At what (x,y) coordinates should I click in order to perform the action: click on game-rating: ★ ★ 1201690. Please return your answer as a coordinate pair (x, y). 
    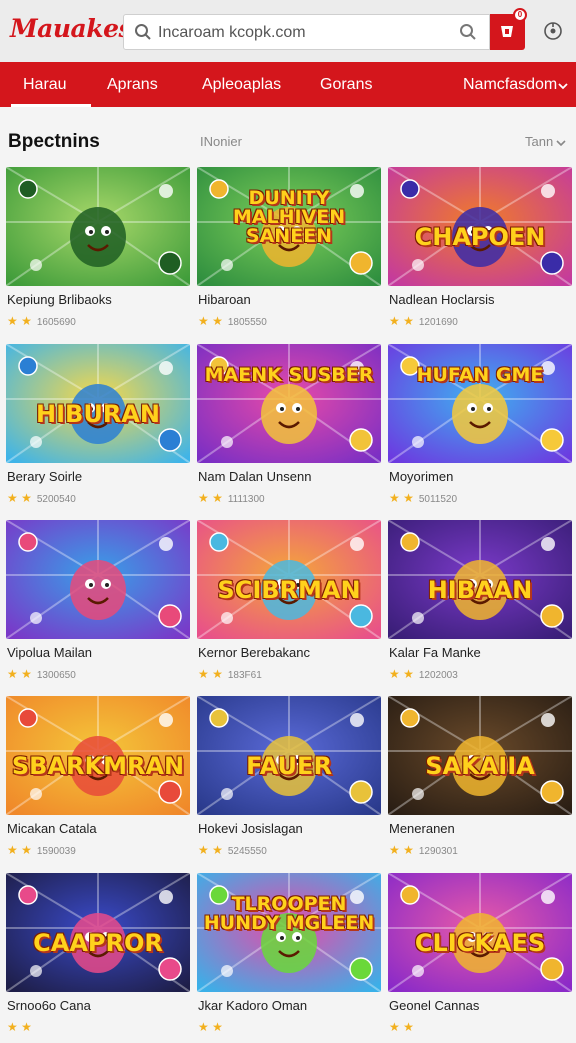
    Looking at the image, I should click on (423, 321).